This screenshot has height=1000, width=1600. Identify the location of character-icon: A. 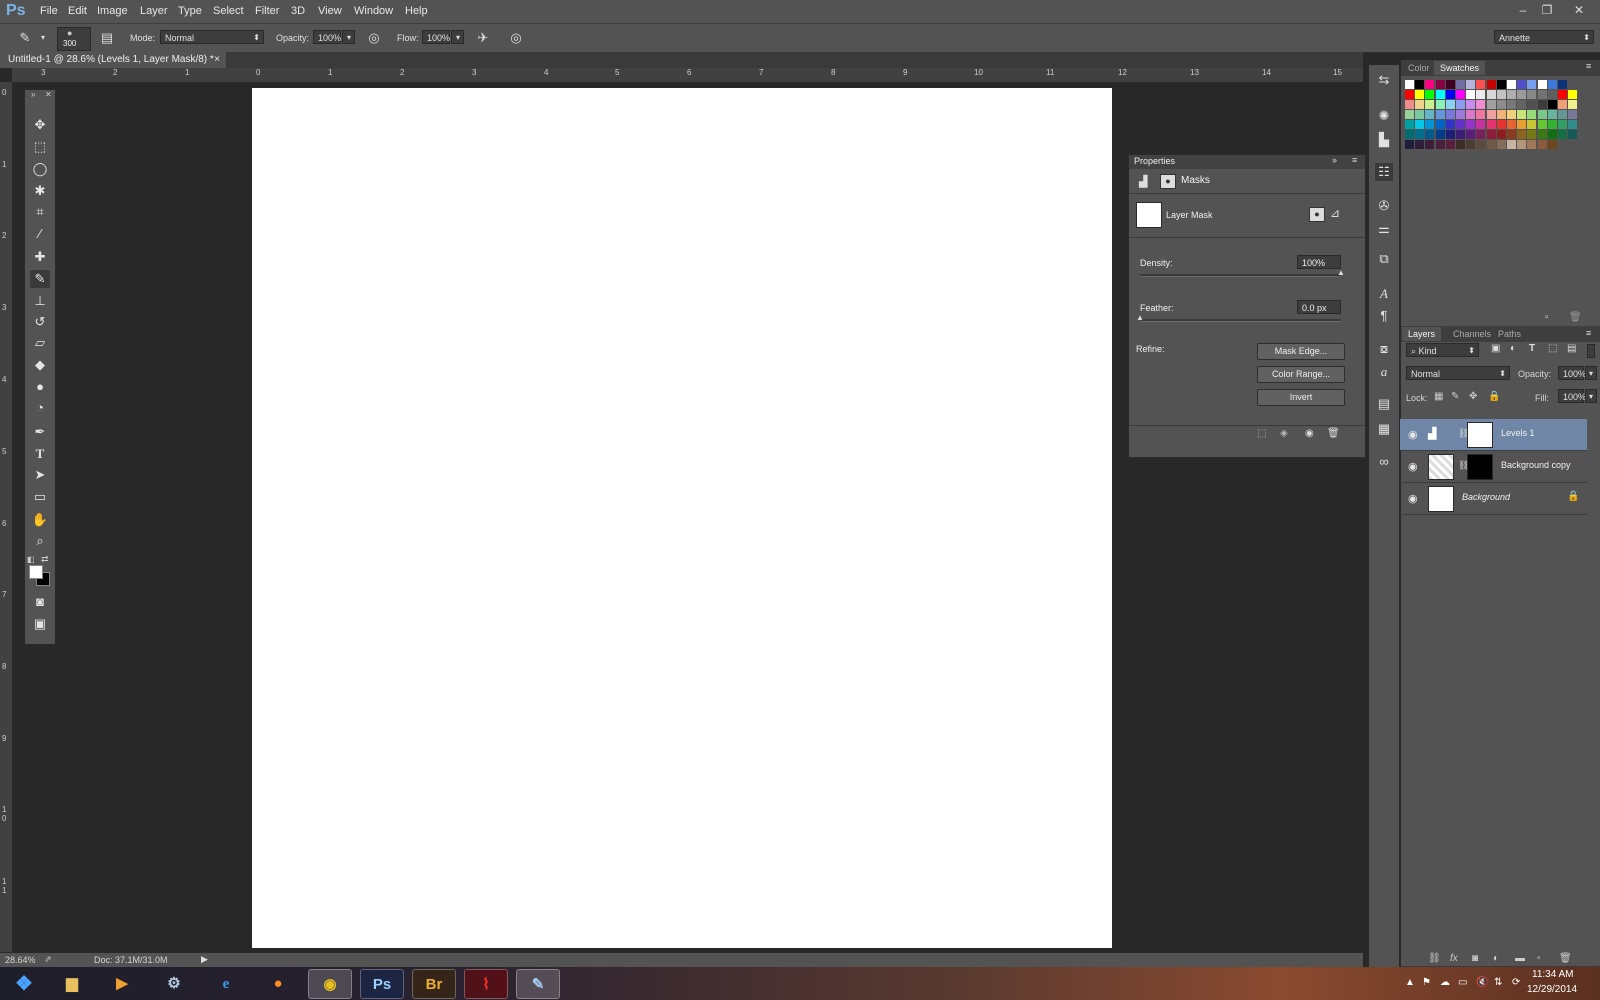
(1384, 294).